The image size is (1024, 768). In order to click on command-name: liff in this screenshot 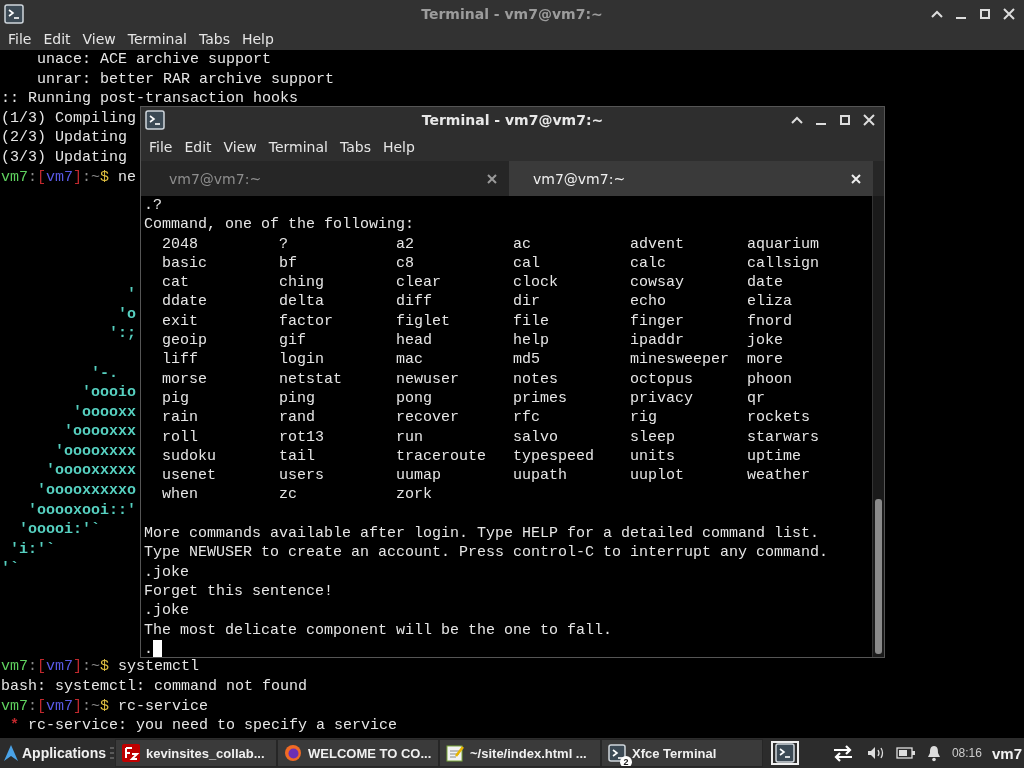, I will do `click(180, 360)`.